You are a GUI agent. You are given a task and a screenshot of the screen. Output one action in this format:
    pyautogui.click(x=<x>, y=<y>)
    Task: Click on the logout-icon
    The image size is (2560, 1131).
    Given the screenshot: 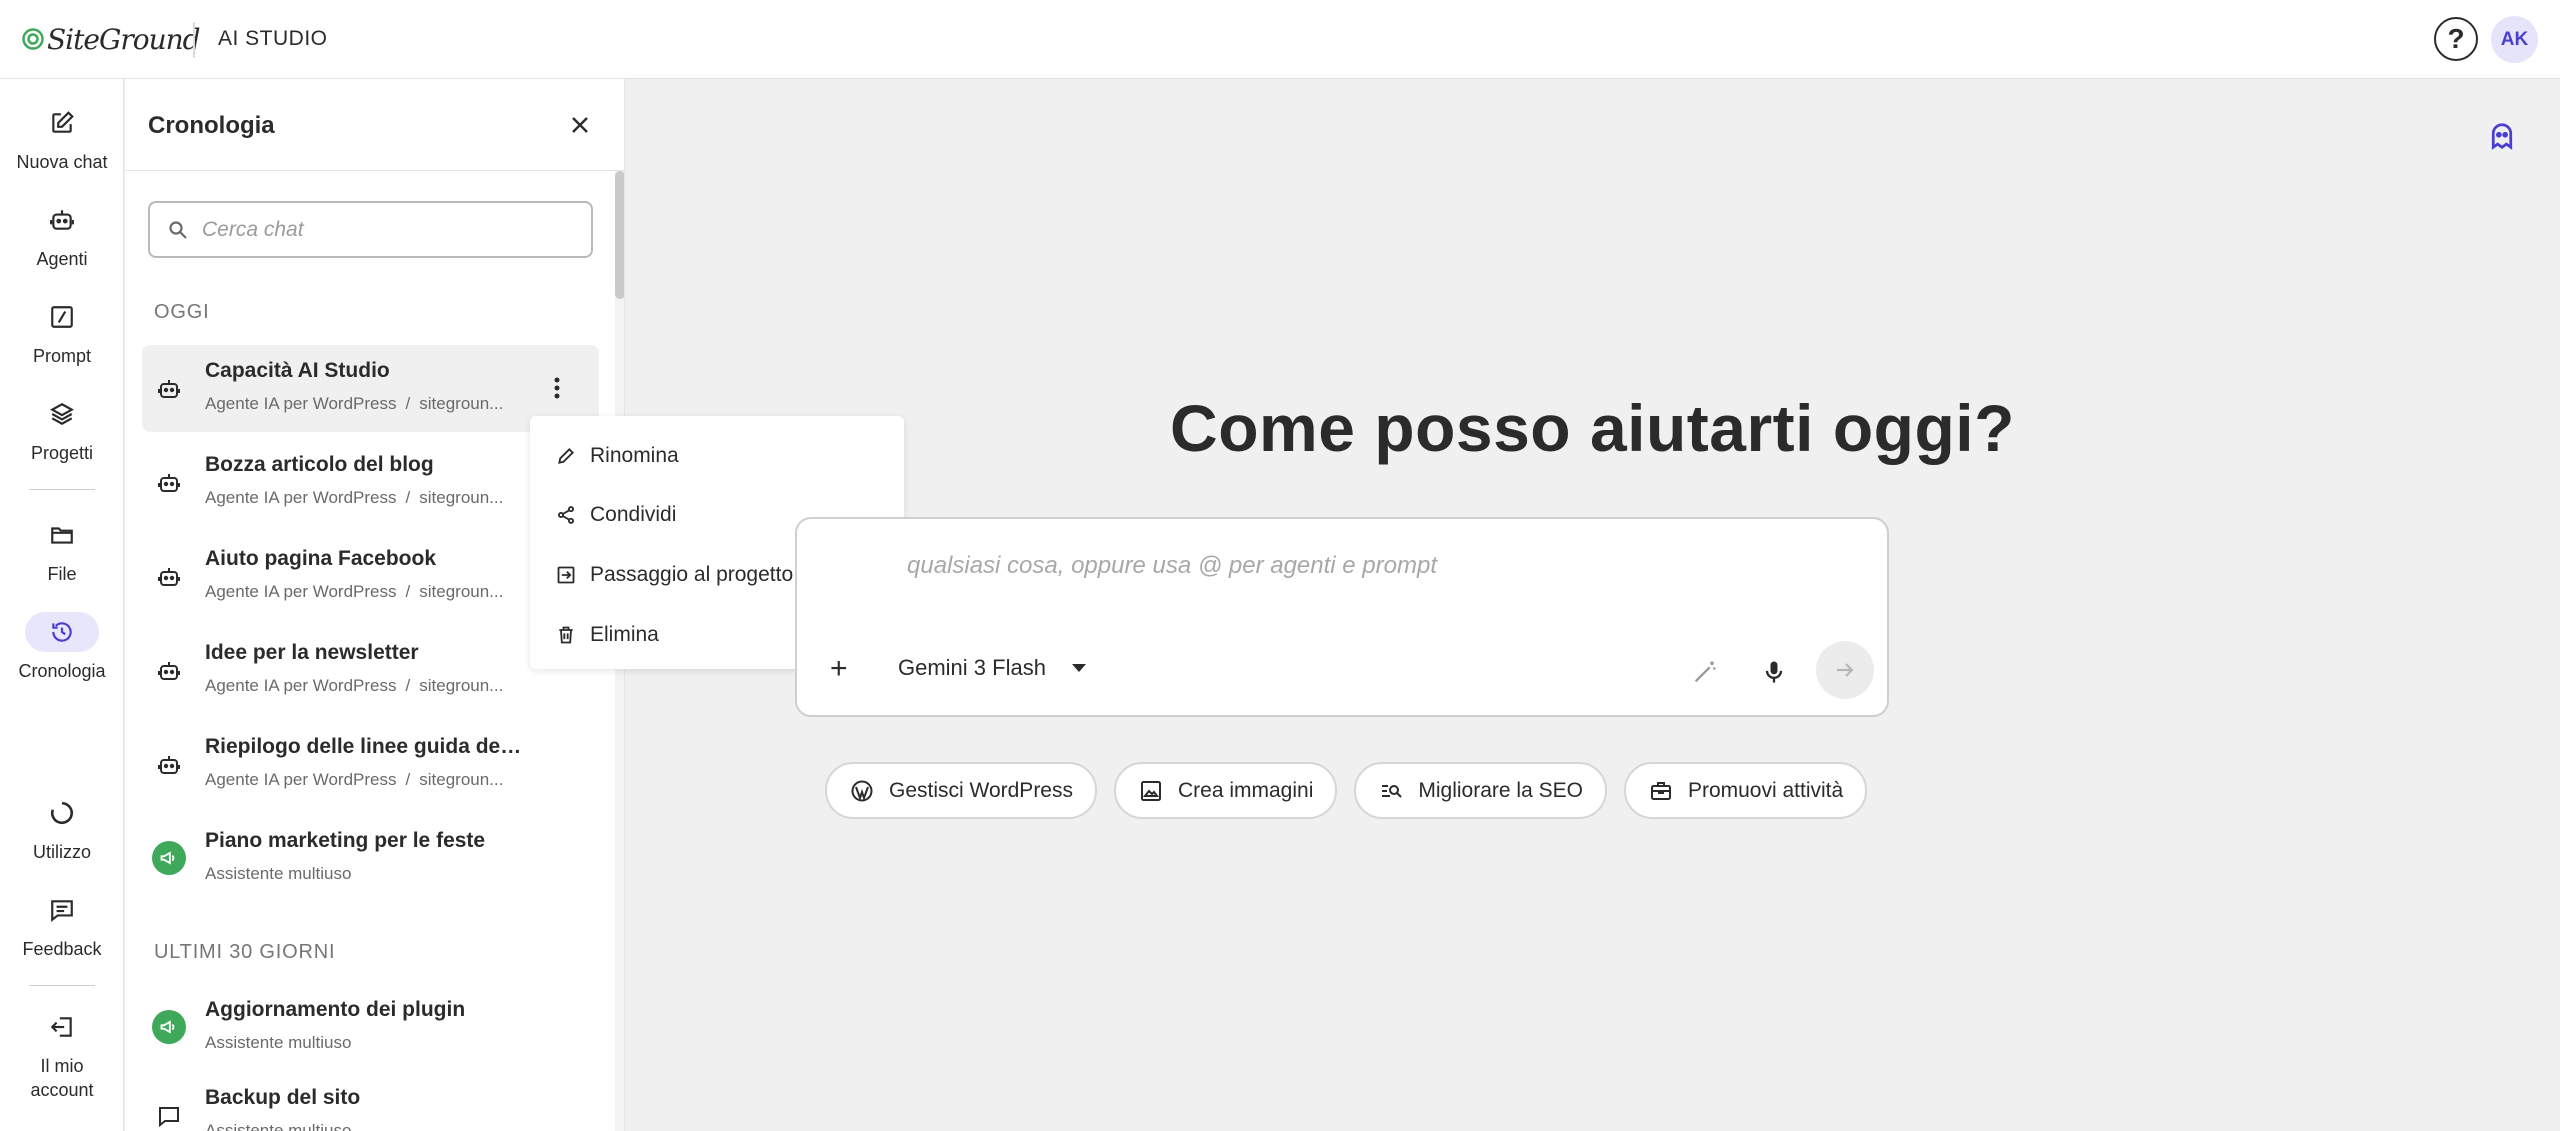 What is the action you would take?
    pyautogui.click(x=62, y=1027)
    